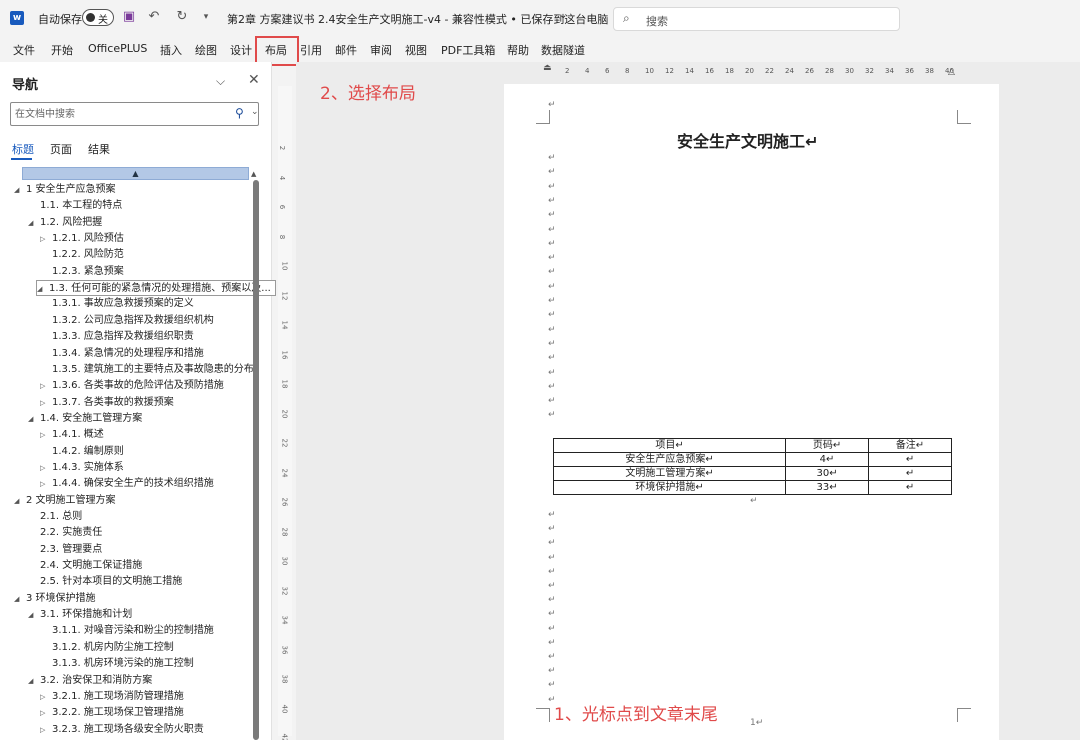  Describe the element at coordinates (256, 460) in the screenshot. I see `nav-scrollbar` at that location.